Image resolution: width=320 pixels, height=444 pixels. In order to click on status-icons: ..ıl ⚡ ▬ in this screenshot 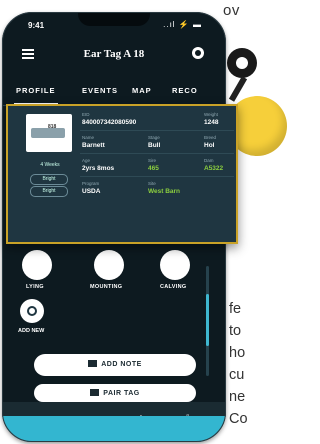, I will do `click(182, 24)`.